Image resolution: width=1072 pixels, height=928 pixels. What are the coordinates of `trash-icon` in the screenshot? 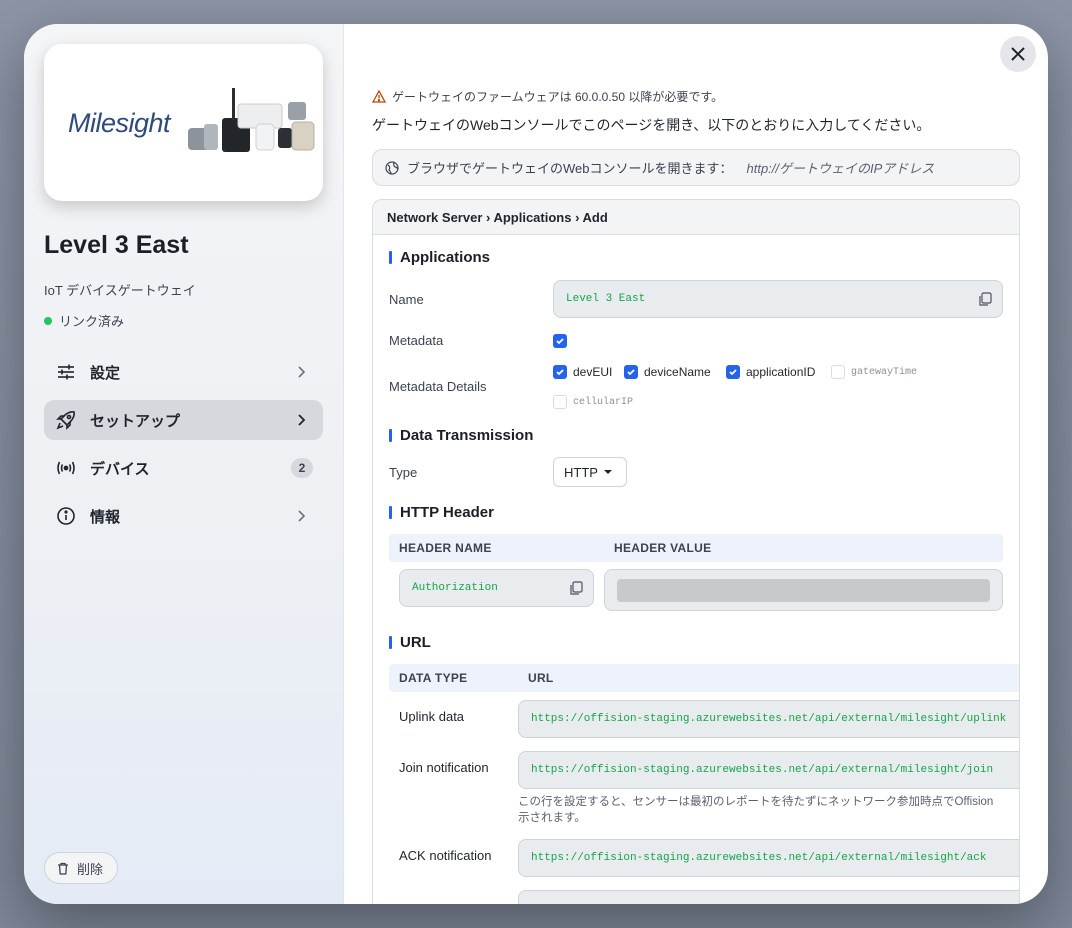 It's located at (63, 868).